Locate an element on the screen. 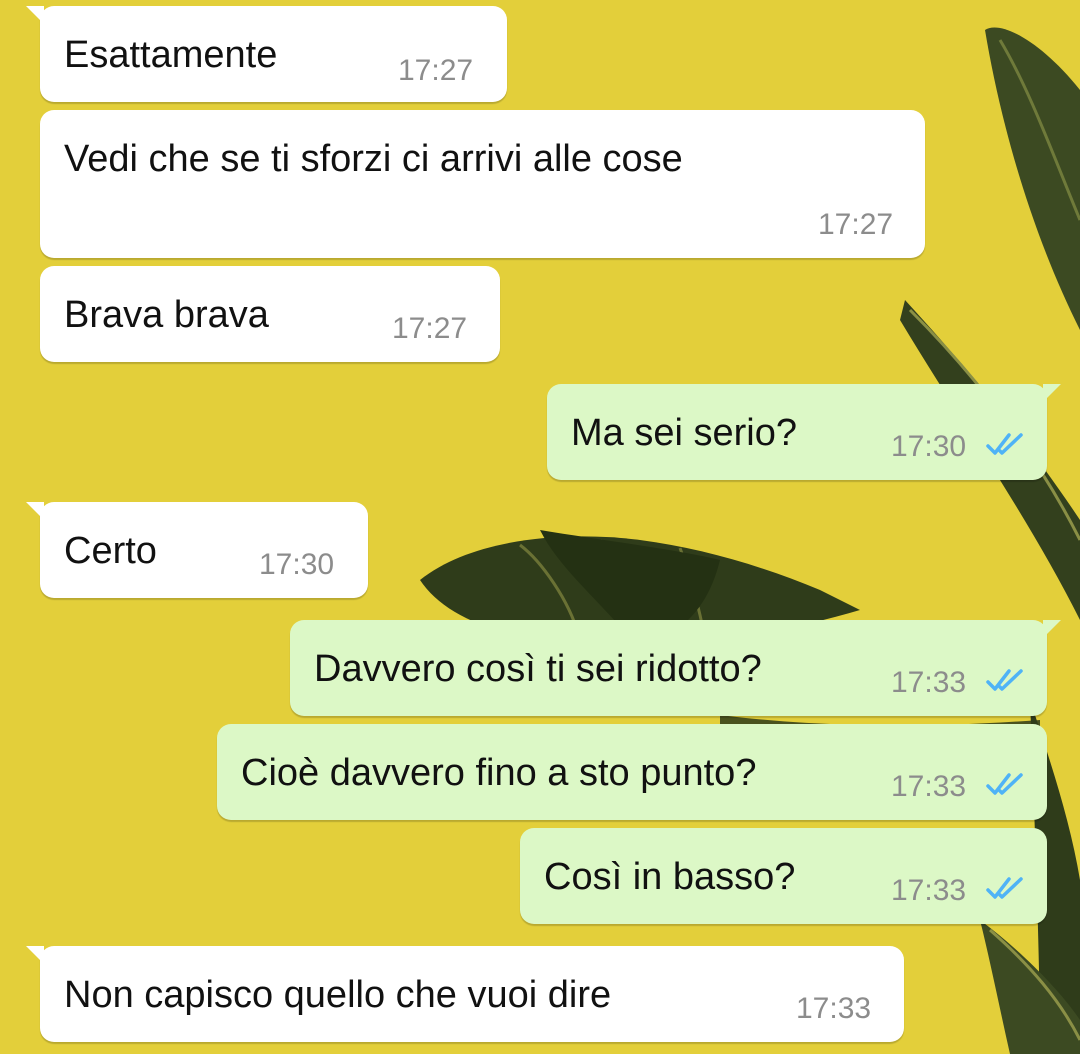  message-text: Così in basso? is located at coordinates (670, 877).